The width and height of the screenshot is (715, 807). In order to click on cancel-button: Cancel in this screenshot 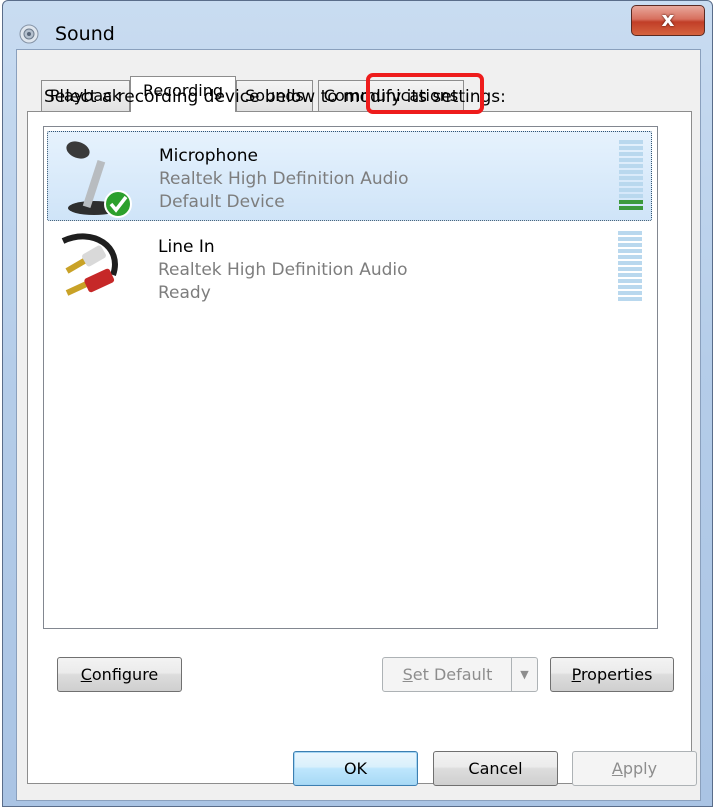, I will do `click(495, 768)`.